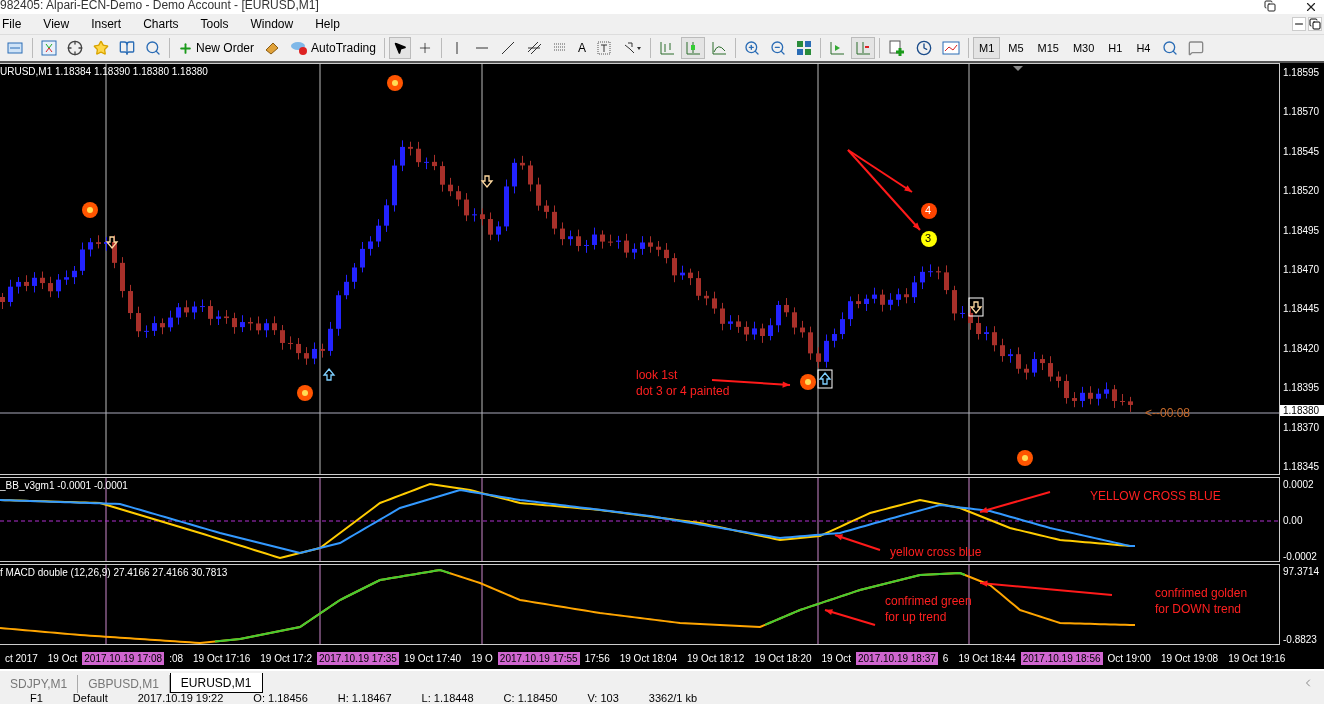 This screenshot has width=1324, height=704. Describe the element at coordinates (15, 24) in the screenshot. I see `menu-item: File` at that location.